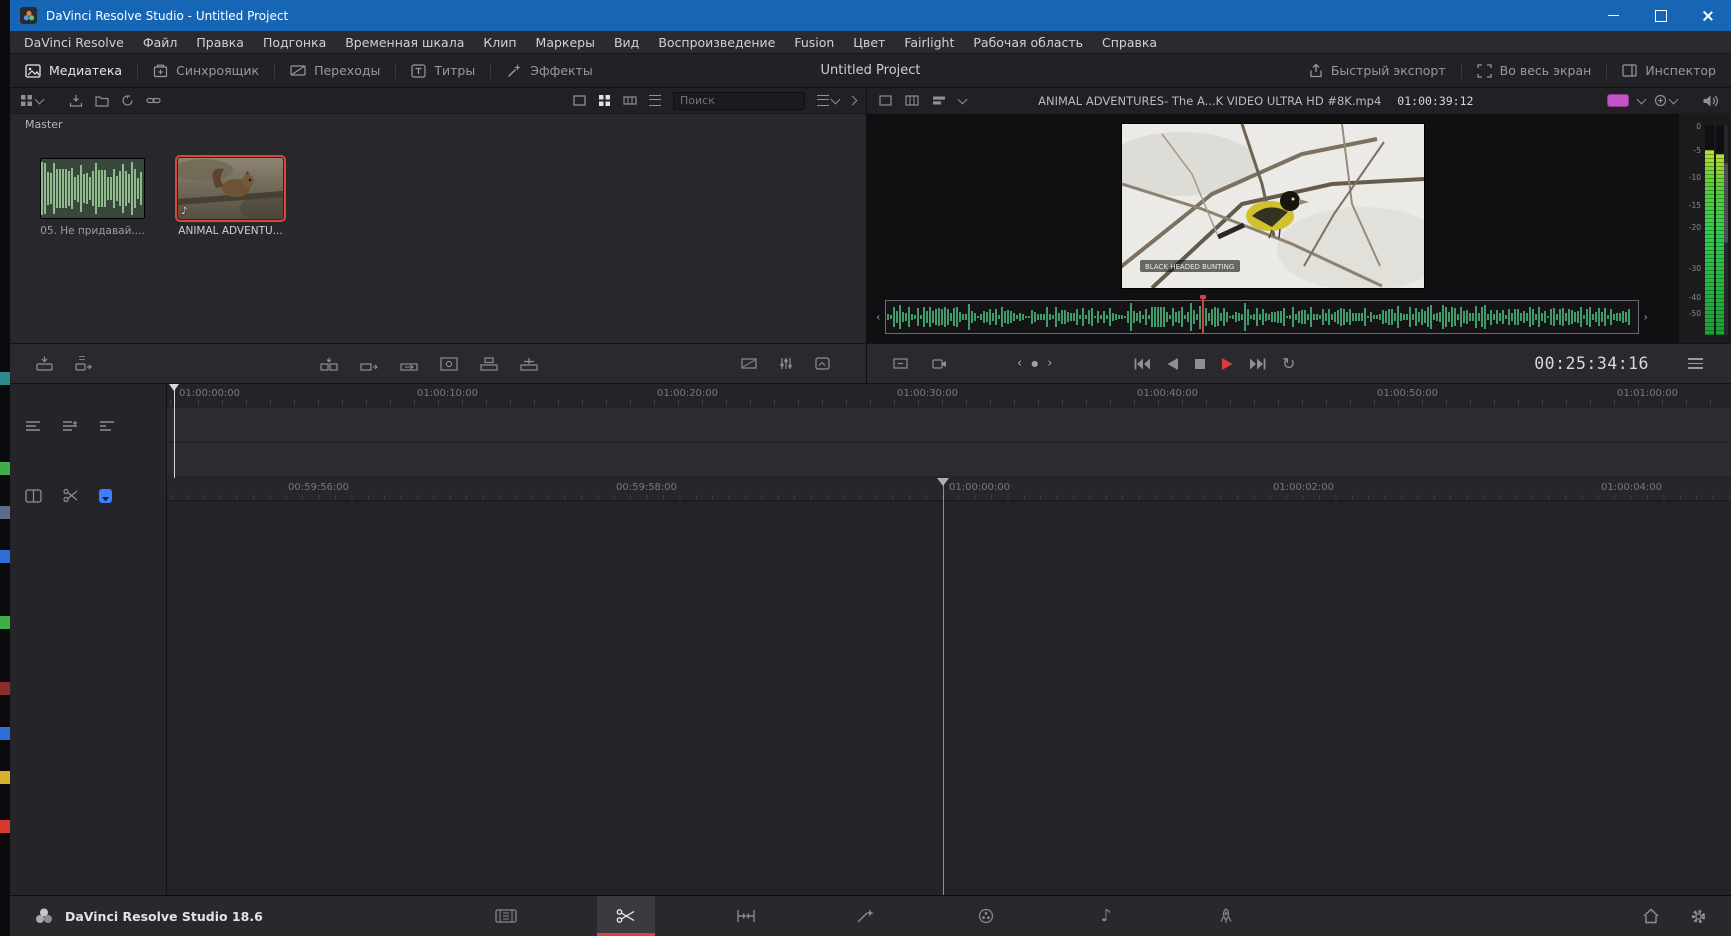 The height and width of the screenshot is (936, 1731). What do you see at coordinates (74, 42) in the screenshot?
I see `menu-davinci-resolve: DaVinci Resolve` at bounding box center [74, 42].